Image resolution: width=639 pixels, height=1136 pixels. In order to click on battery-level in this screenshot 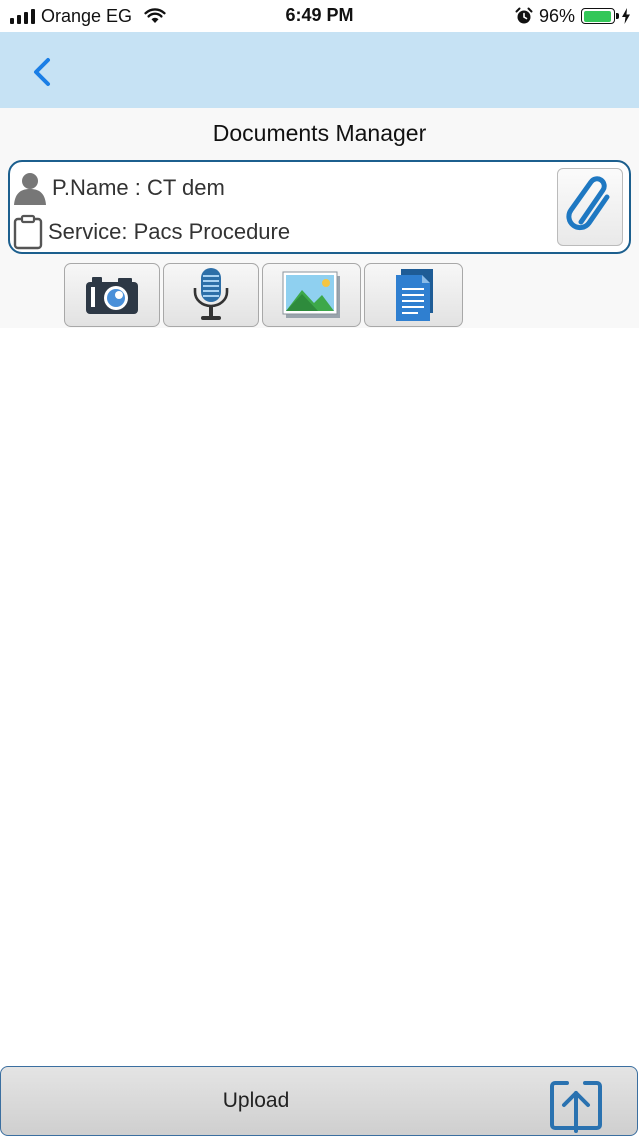, I will do `click(597, 16)`.